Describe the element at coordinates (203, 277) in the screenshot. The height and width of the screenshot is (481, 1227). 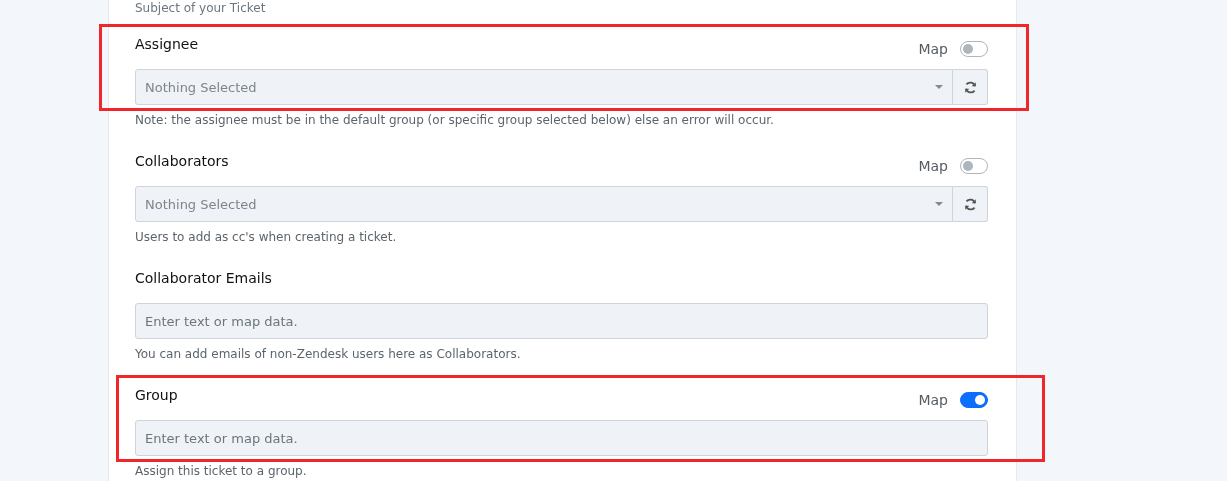
I see `field-label: Collaborator Emails` at that location.